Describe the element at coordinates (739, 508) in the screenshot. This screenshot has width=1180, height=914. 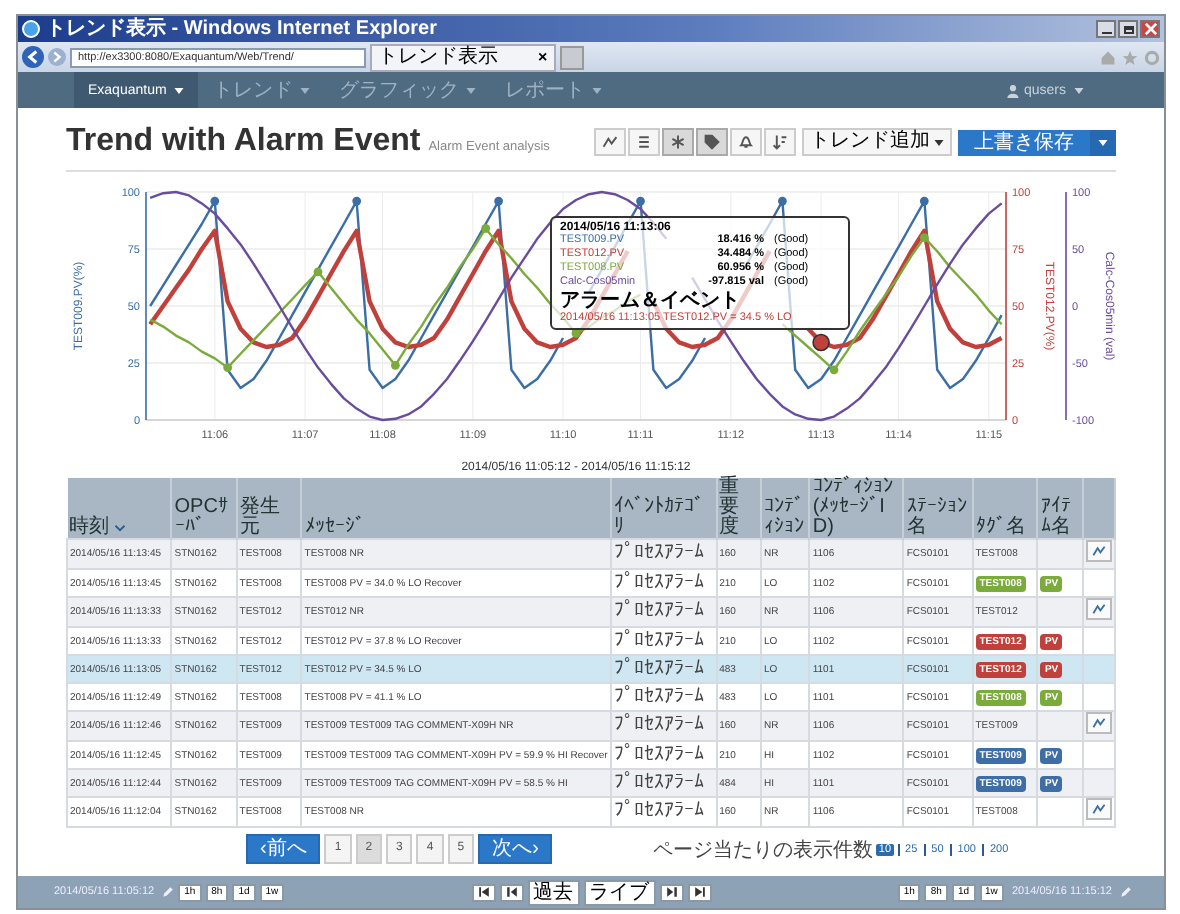
I see `column-header: 重要度` at that location.